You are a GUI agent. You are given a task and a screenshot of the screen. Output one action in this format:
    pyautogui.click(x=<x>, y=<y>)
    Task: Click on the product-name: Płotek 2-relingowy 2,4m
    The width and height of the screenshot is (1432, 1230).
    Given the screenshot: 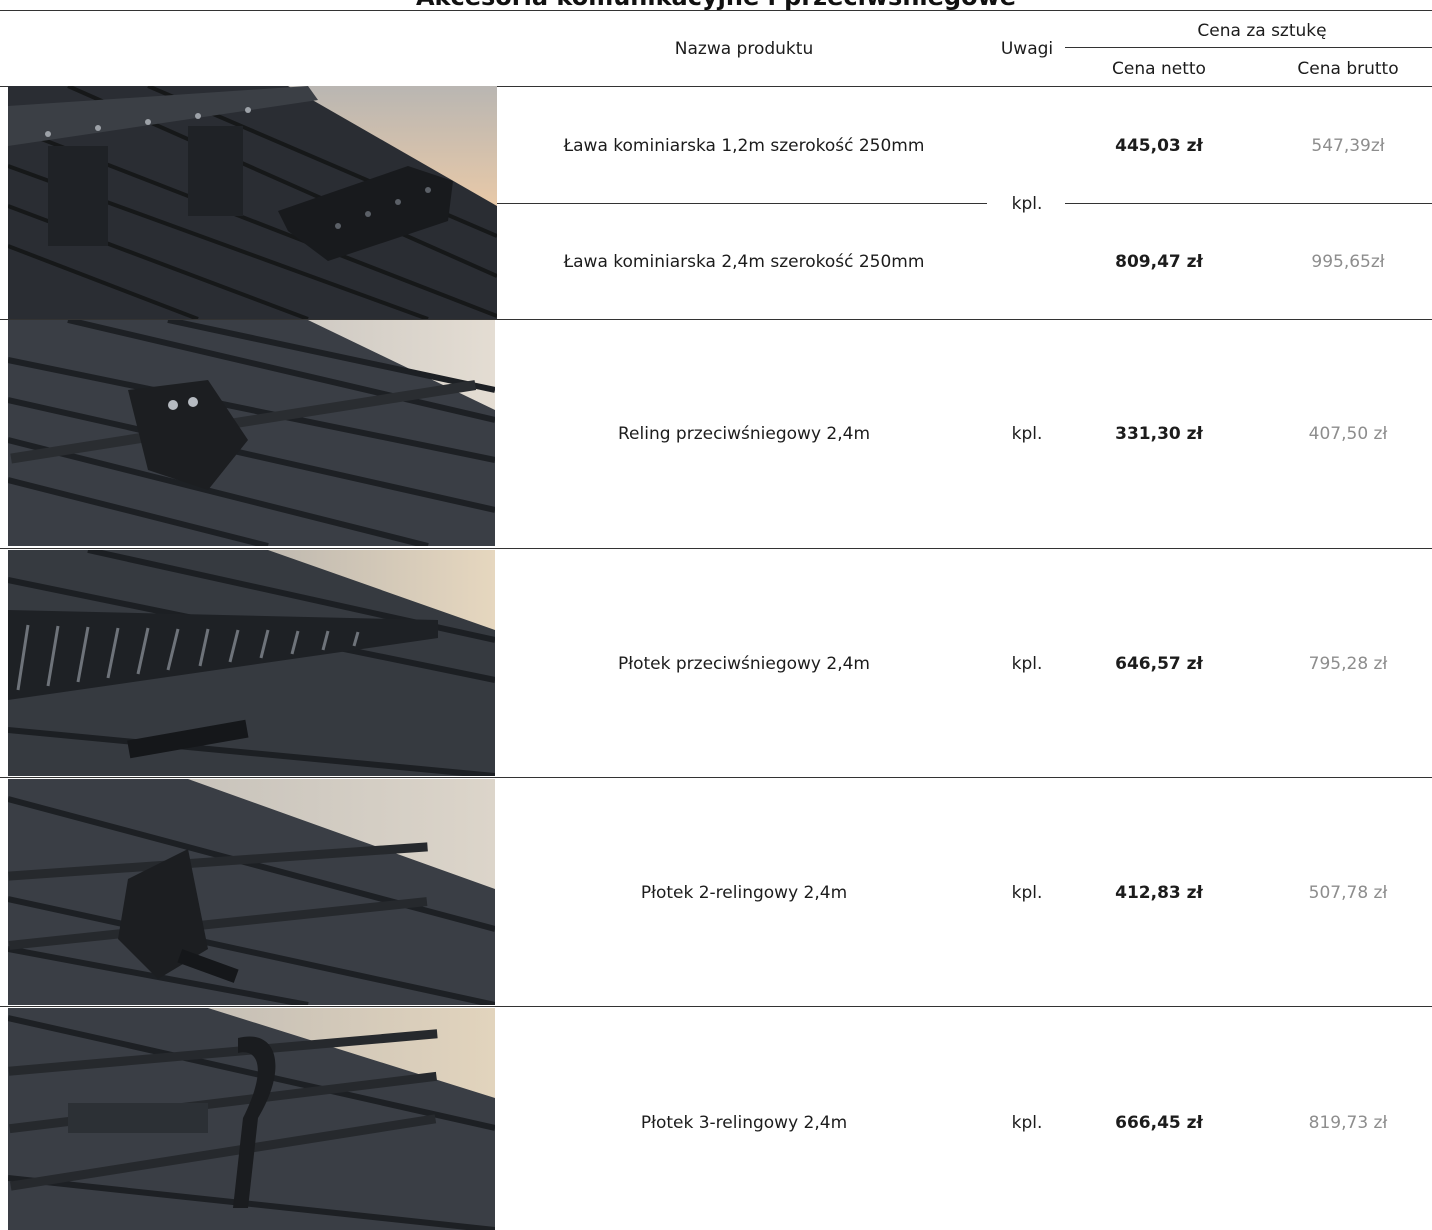 What is the action you would take?
    pyautogui.click(x=744, y=893)
    